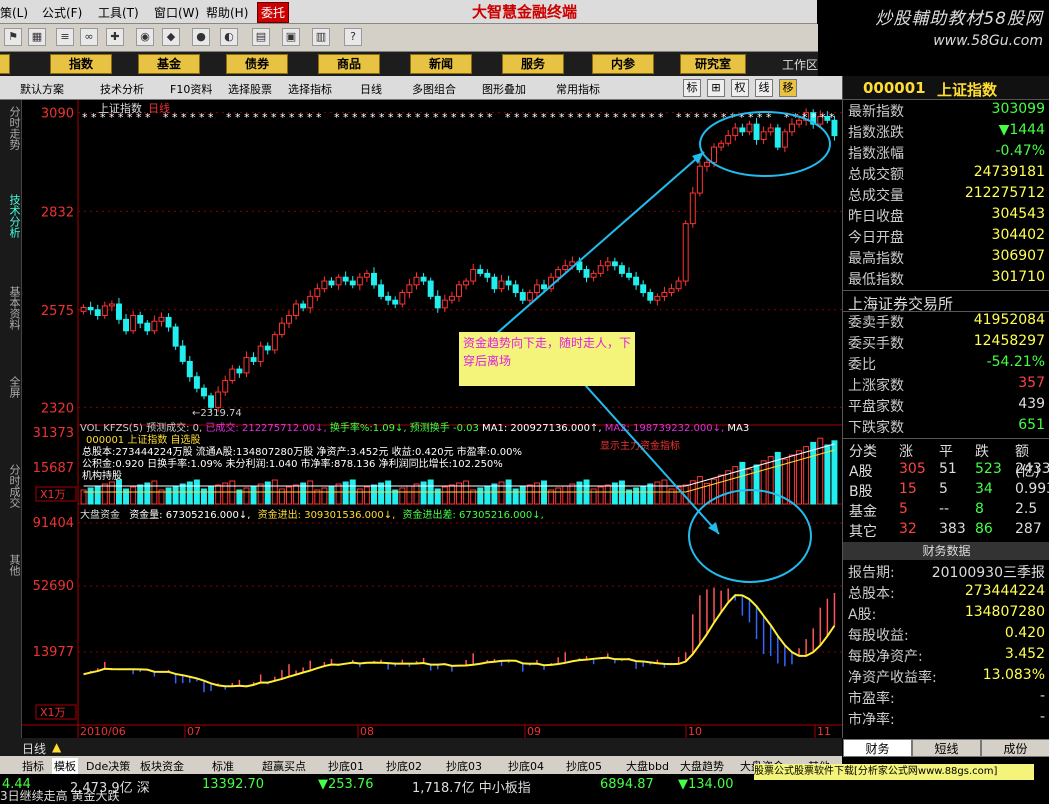 Image resolution: width=1049 pixels, height=804 pixels. I want to click on breadth-cell: A股, so click(861, 472).